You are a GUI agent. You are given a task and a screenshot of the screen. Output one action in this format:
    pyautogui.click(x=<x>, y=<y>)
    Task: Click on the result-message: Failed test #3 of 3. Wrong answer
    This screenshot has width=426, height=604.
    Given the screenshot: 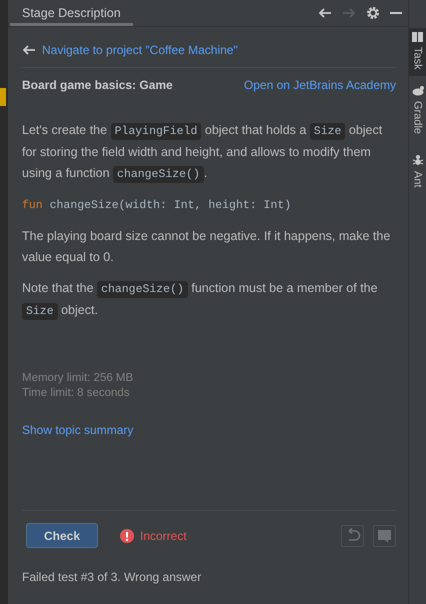 What is the action you would take?
    pyautogui.click(x=111, y=577)
    